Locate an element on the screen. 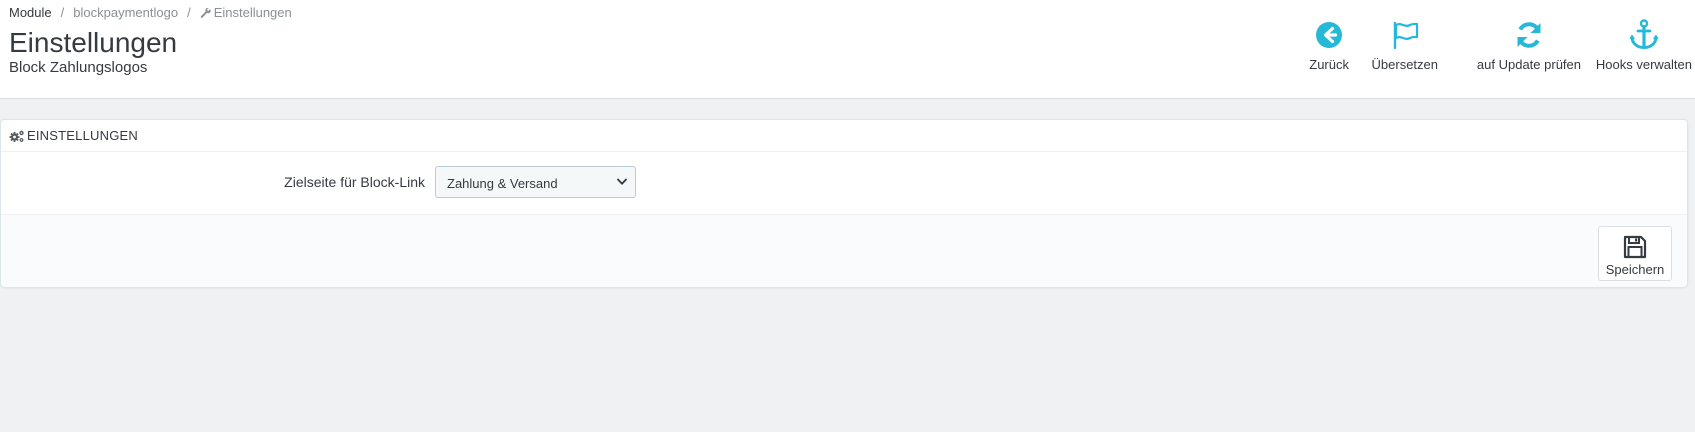 The image size is (1695, 432). target-page-select: Zahlung & Versand is located at coordinates (535, 182).